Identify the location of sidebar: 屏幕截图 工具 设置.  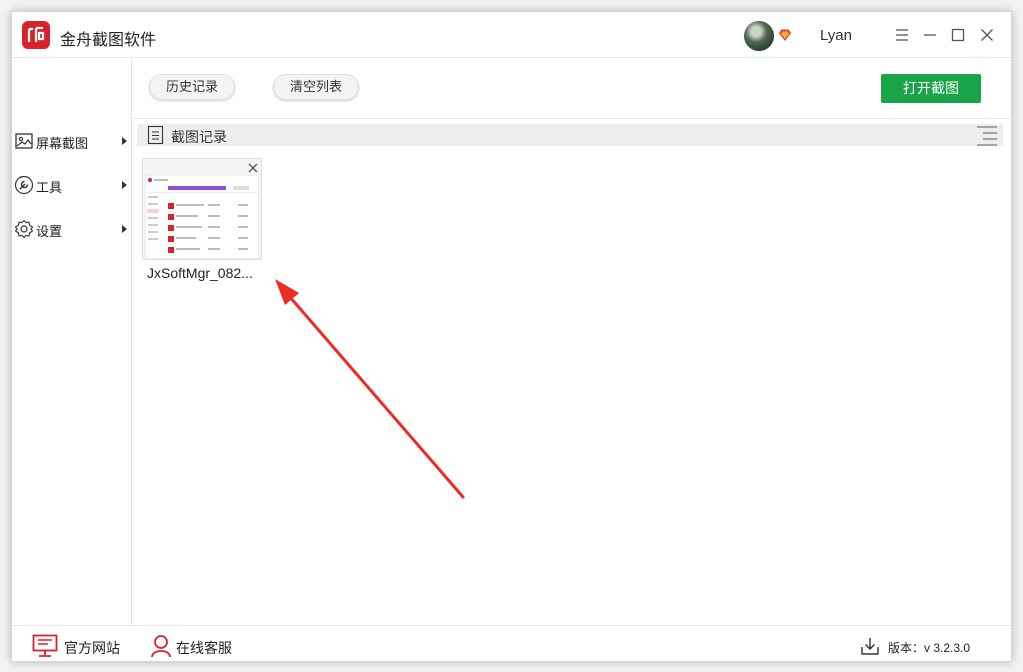
(72, 342).